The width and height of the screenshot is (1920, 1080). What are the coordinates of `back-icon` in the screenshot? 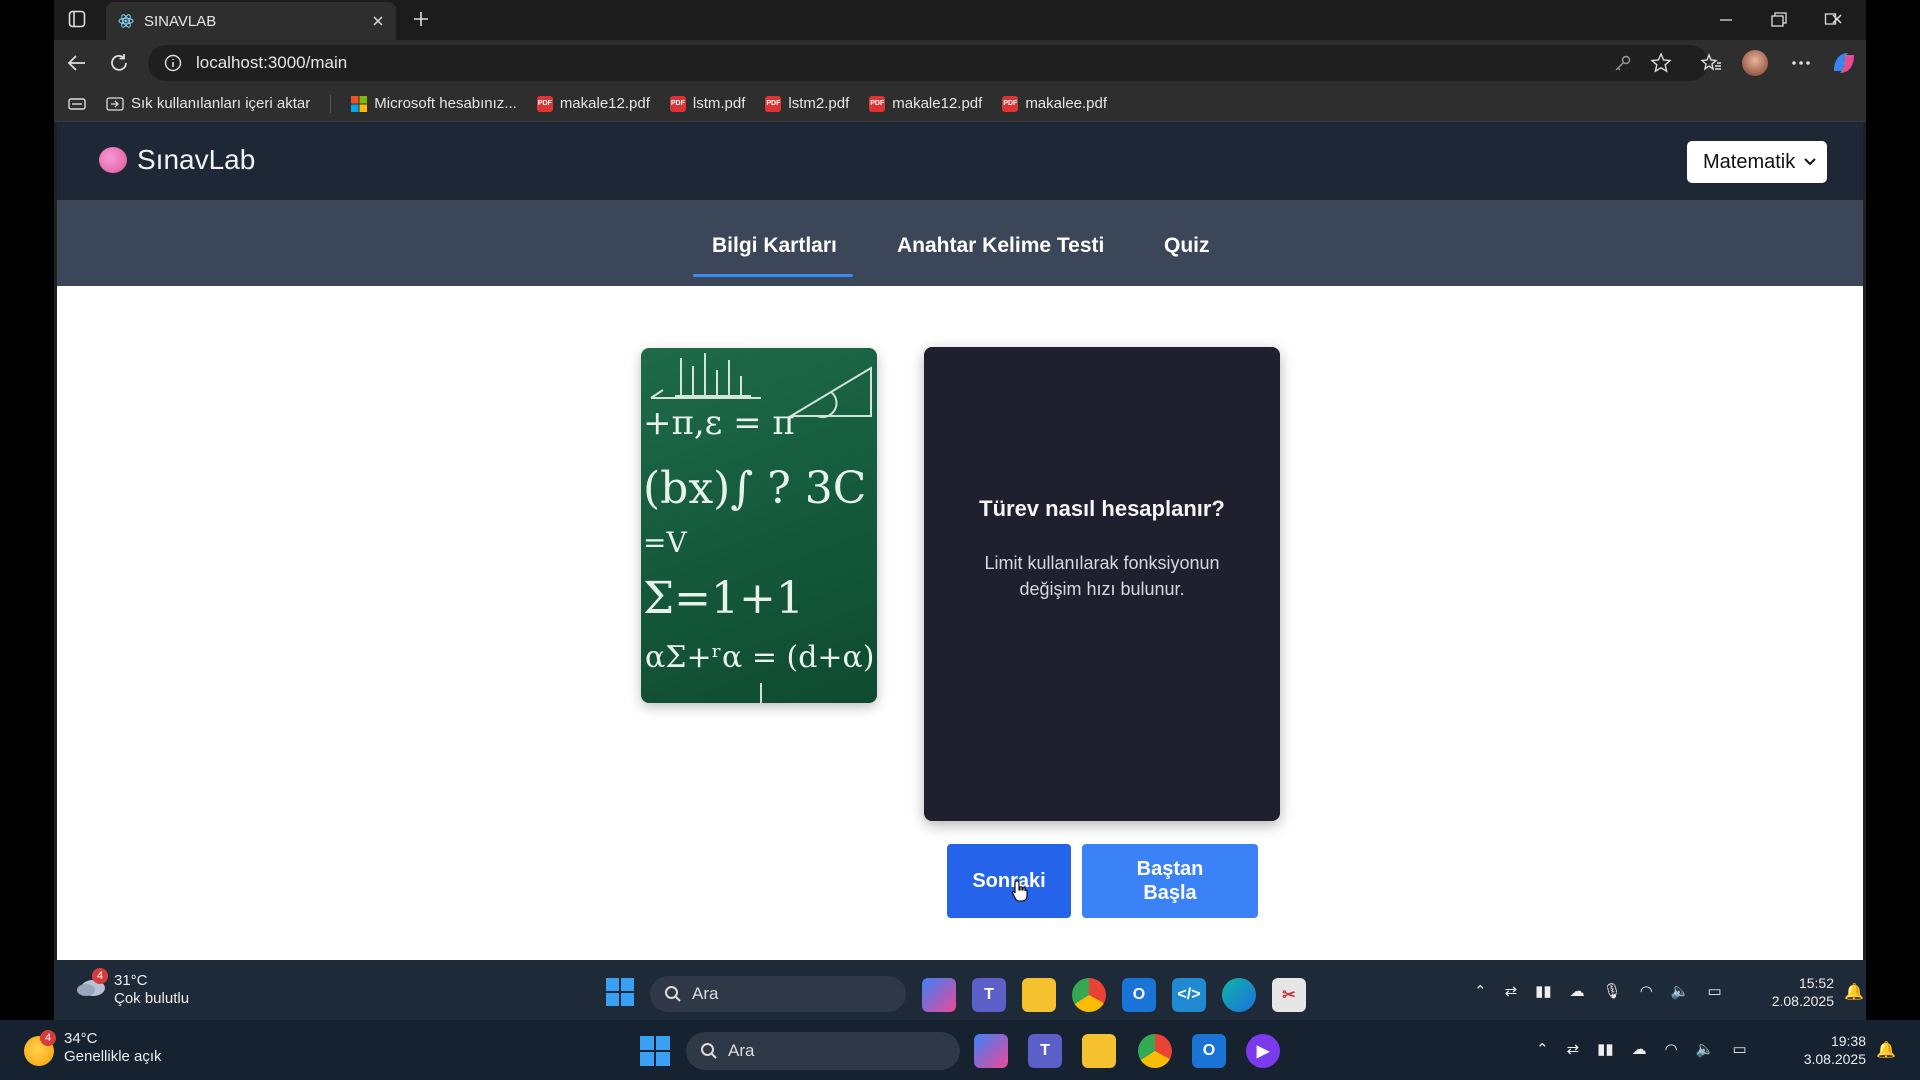 It's located at (77, 63).